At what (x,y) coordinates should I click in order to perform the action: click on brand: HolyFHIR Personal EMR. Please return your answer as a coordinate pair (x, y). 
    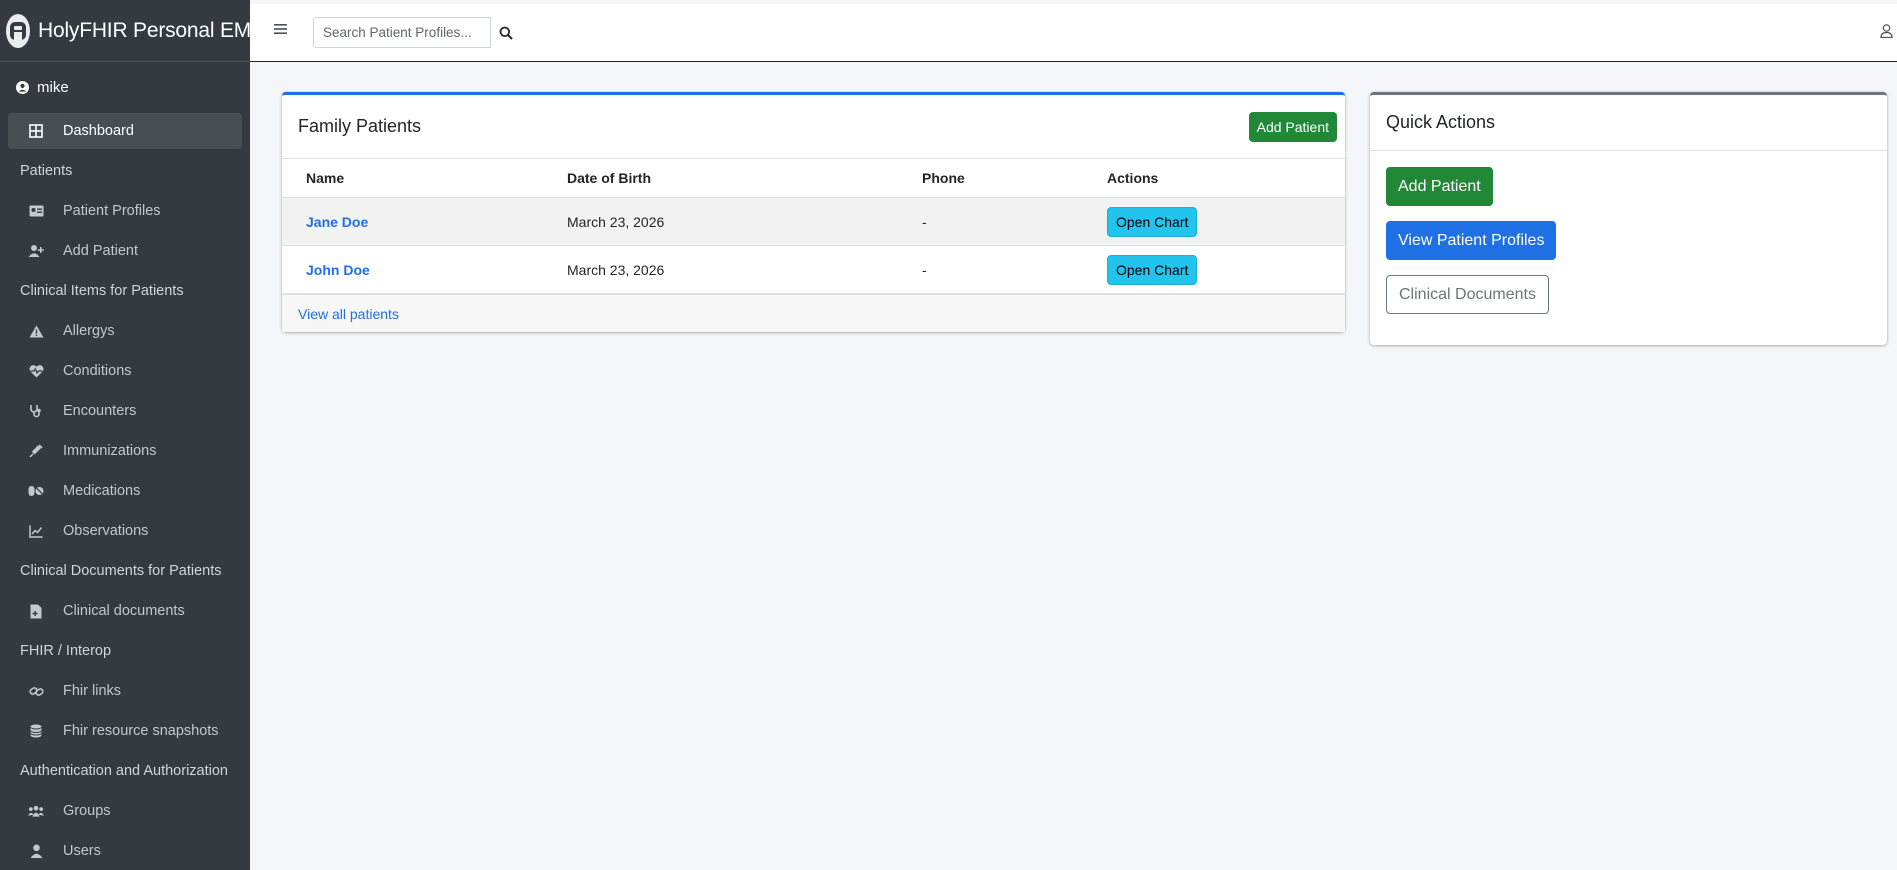
    Looking at the image, I should click on (133, 31).